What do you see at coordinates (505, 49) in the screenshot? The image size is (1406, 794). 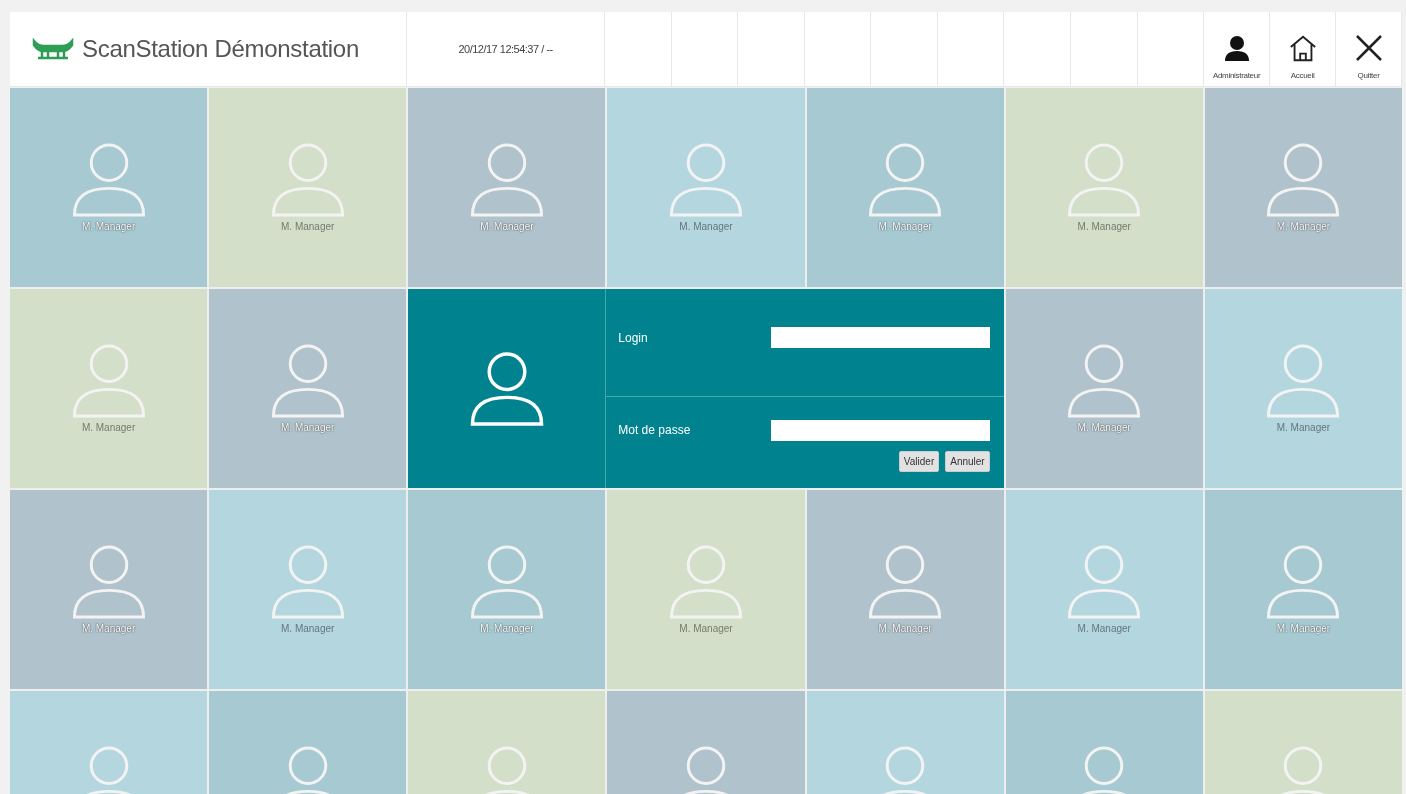 I see `date-time: 20/12/17 12:54:37 / --` at bounding box center [505, 49].